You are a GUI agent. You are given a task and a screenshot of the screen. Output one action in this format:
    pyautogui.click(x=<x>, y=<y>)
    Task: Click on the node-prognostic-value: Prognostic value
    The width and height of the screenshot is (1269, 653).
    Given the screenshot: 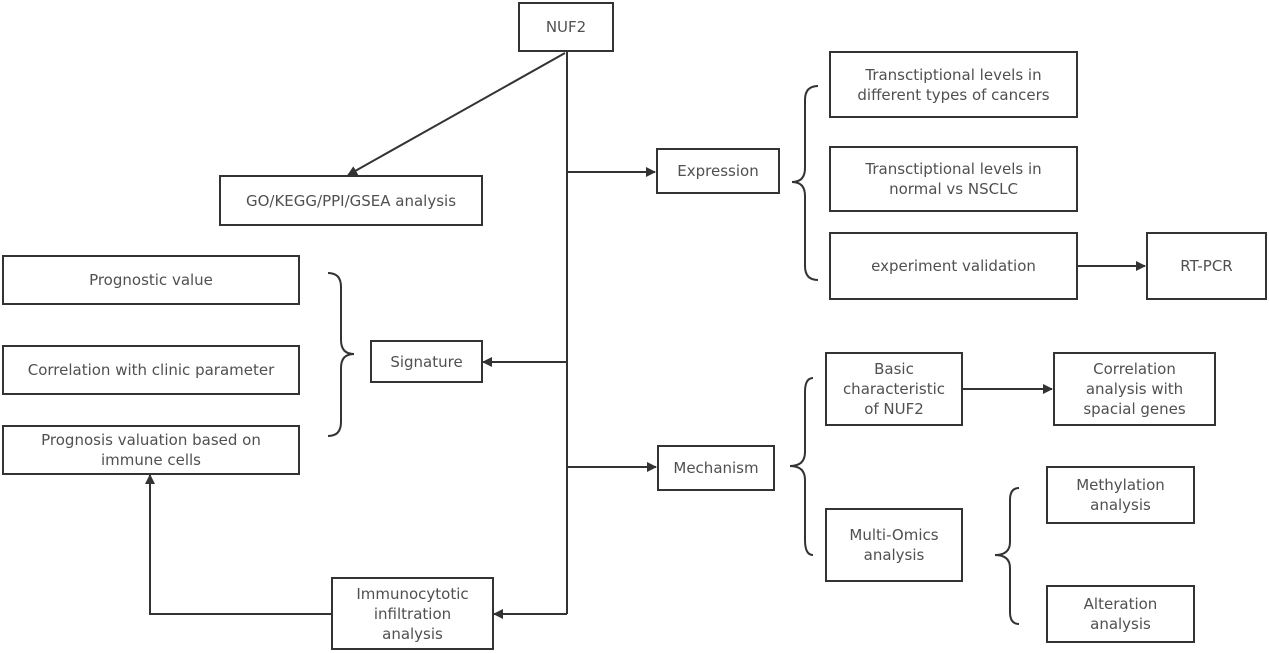 What is the action you would take?
    pyautogui.click(x=151, y=280)
    